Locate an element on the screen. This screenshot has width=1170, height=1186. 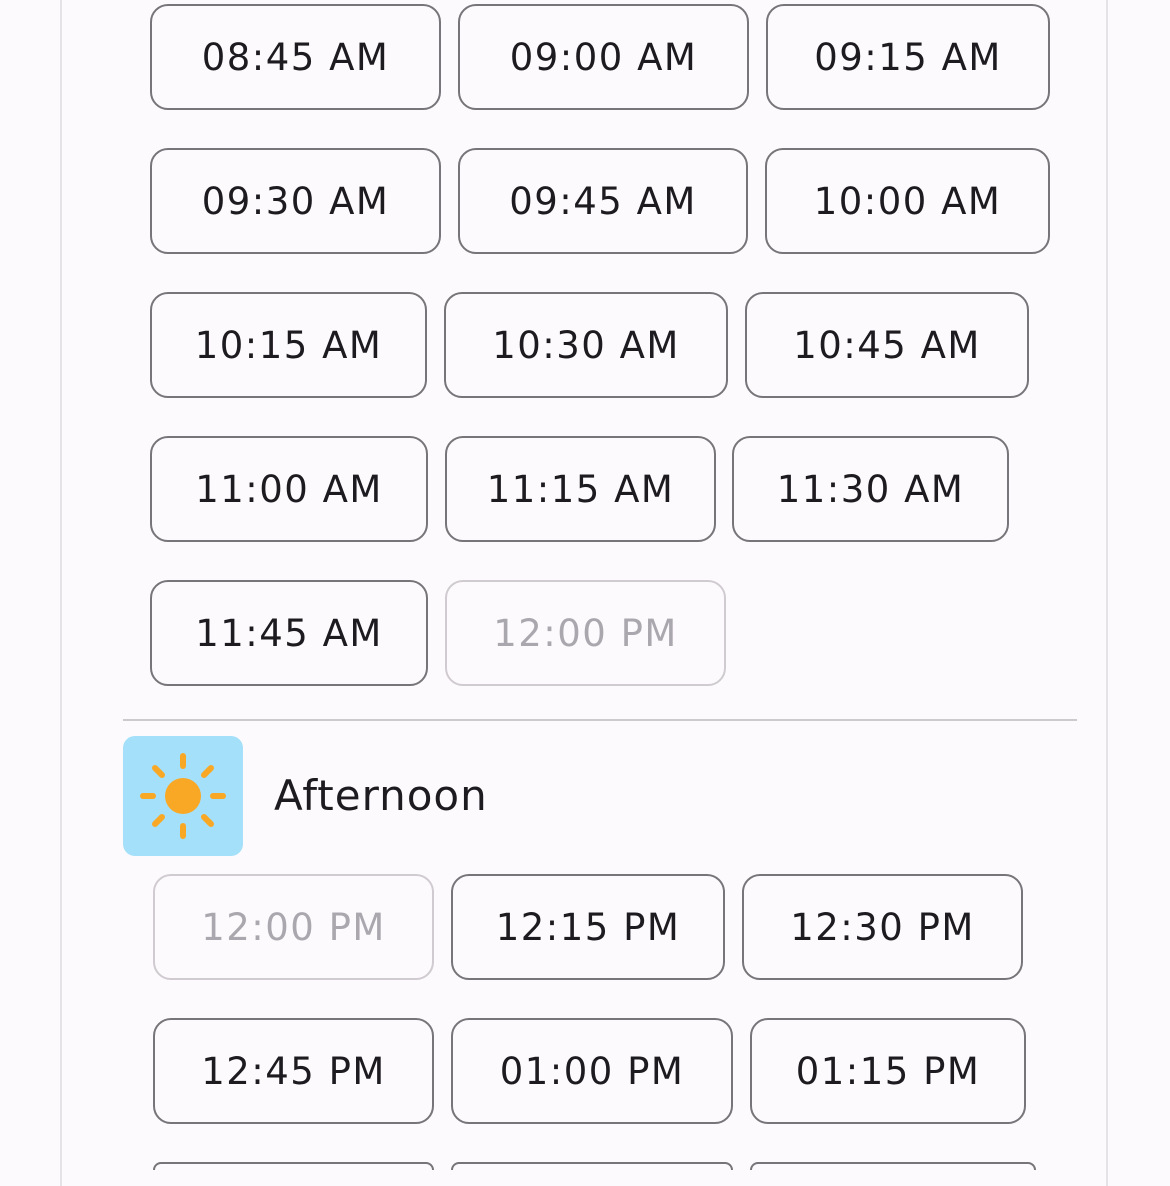
time-slot: 10:00 AM is located at coordinates (907, 201).